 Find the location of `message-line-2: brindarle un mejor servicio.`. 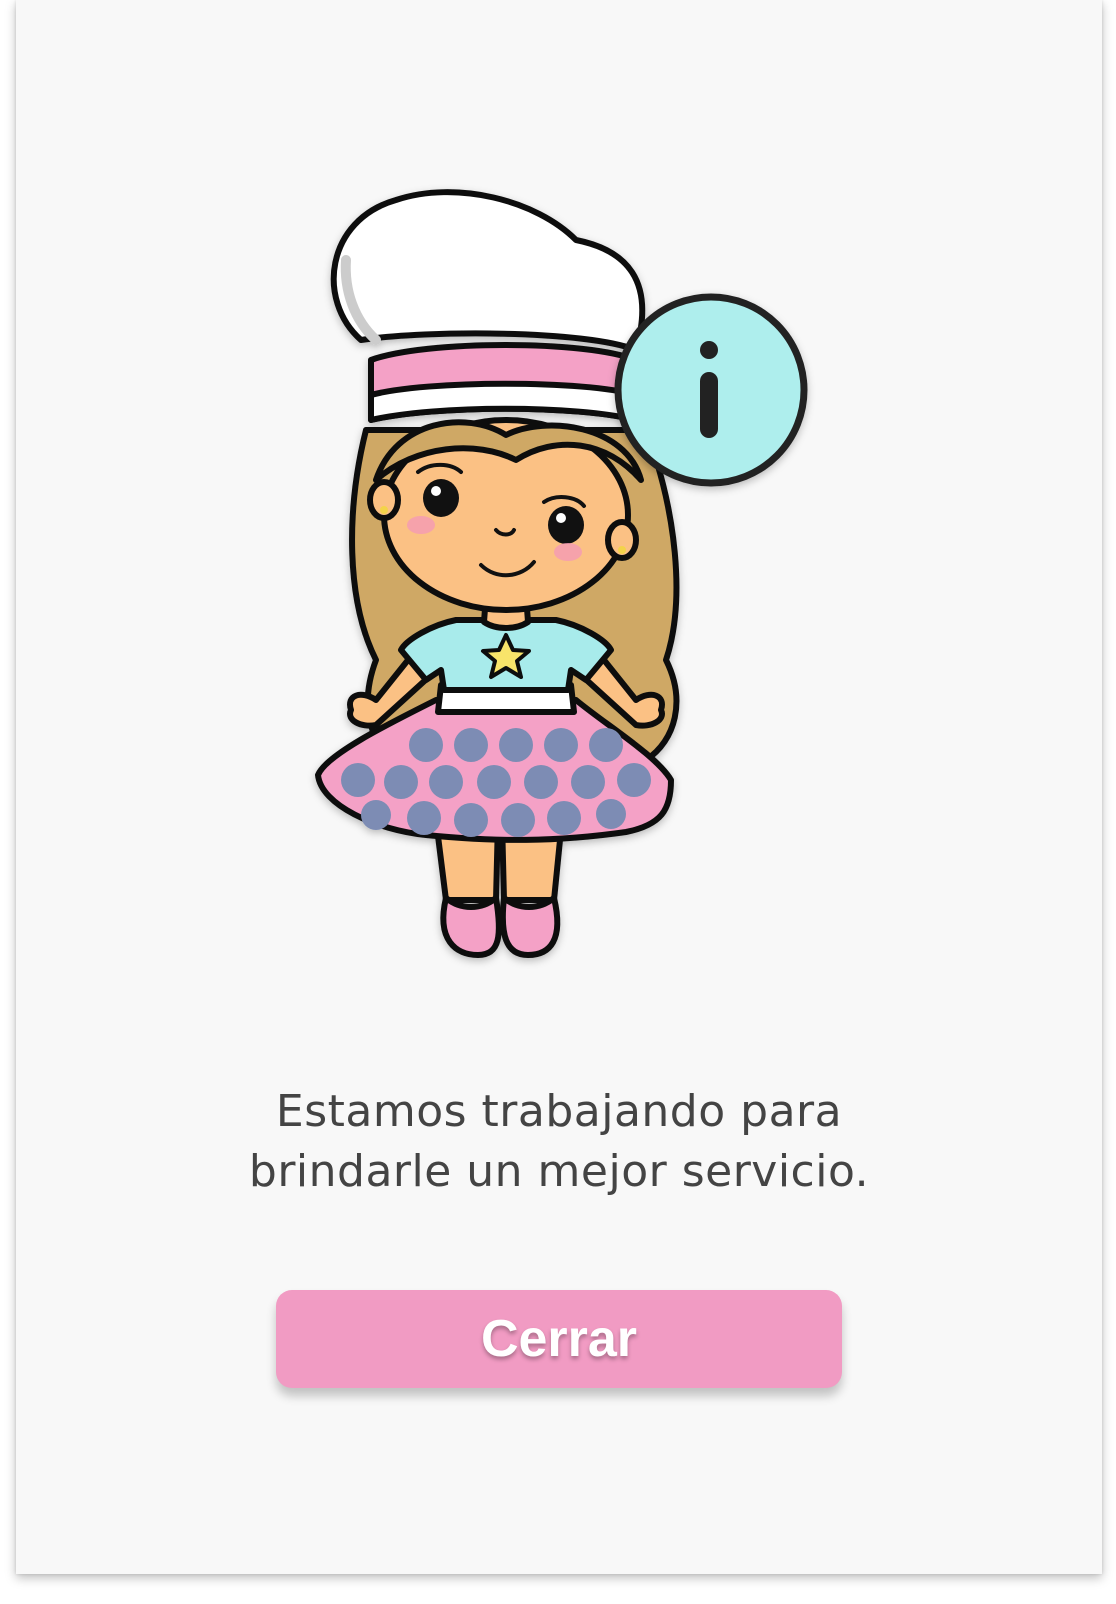

message-line-2: brindarle un mejor servicio. is located at coordinates (559, 1171).